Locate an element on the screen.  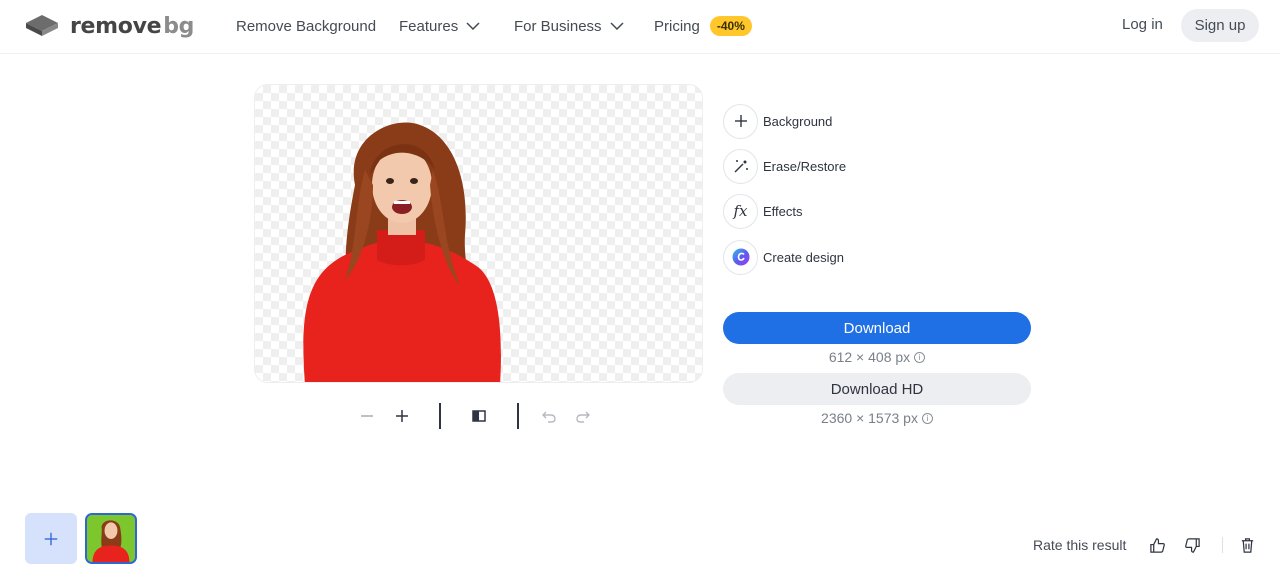
nav-features: Features is located at coordinates (439, 26).